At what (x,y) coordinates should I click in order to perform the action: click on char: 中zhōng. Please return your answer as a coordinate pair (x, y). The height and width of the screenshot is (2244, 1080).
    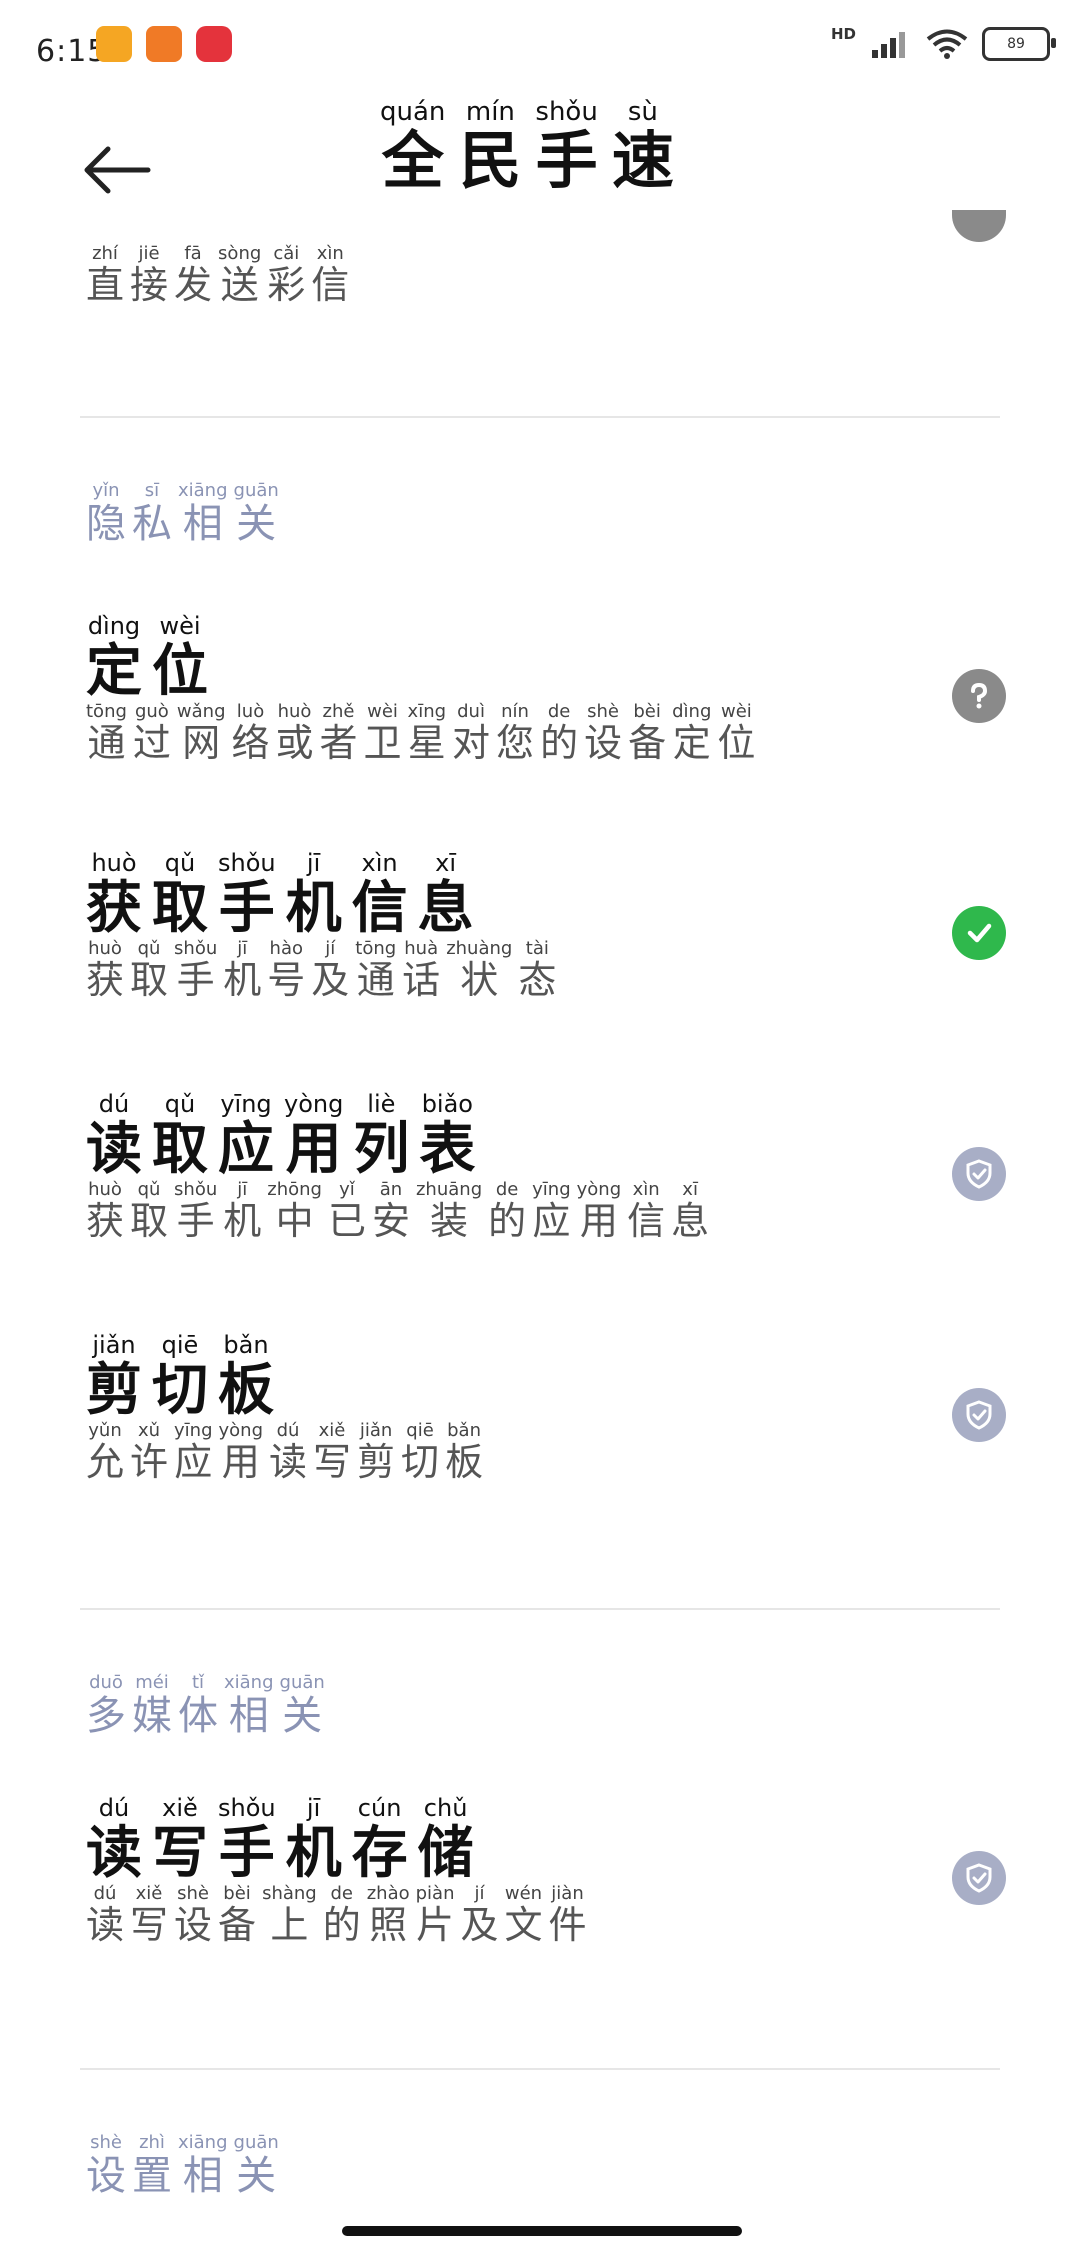
    Looking at the image, I should click on (294, 1211).